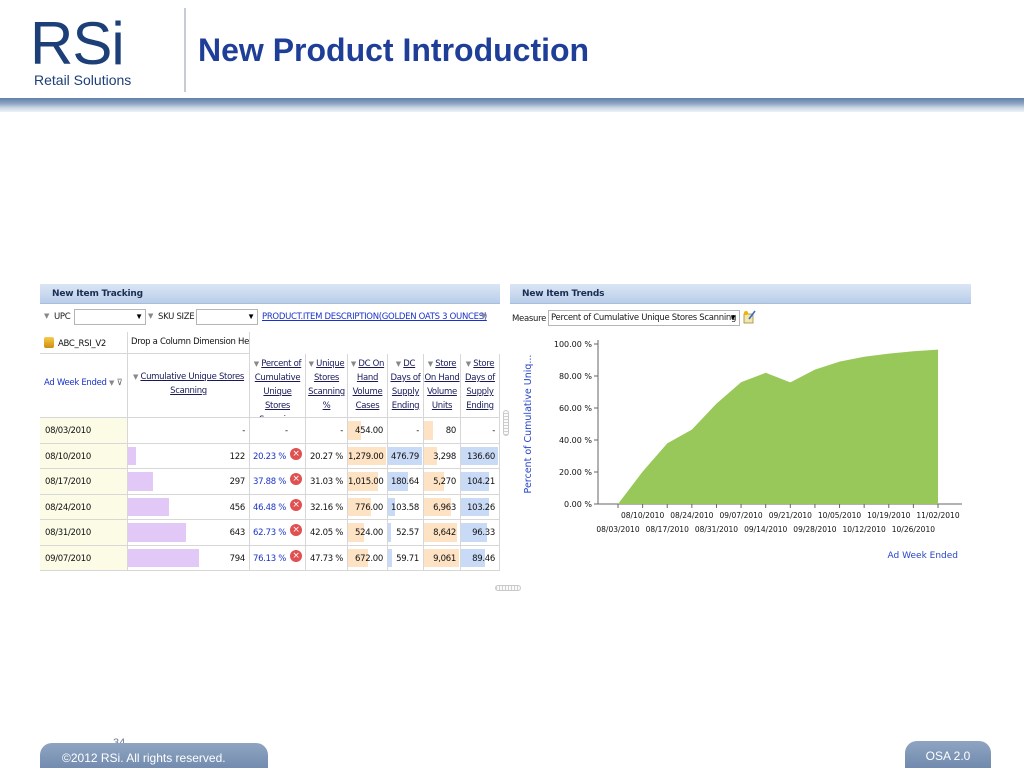 Image resolution: width=1024 pixels, height=768 pixels. I want to click on date-cell: 08/31/2010, so click(84, 533).